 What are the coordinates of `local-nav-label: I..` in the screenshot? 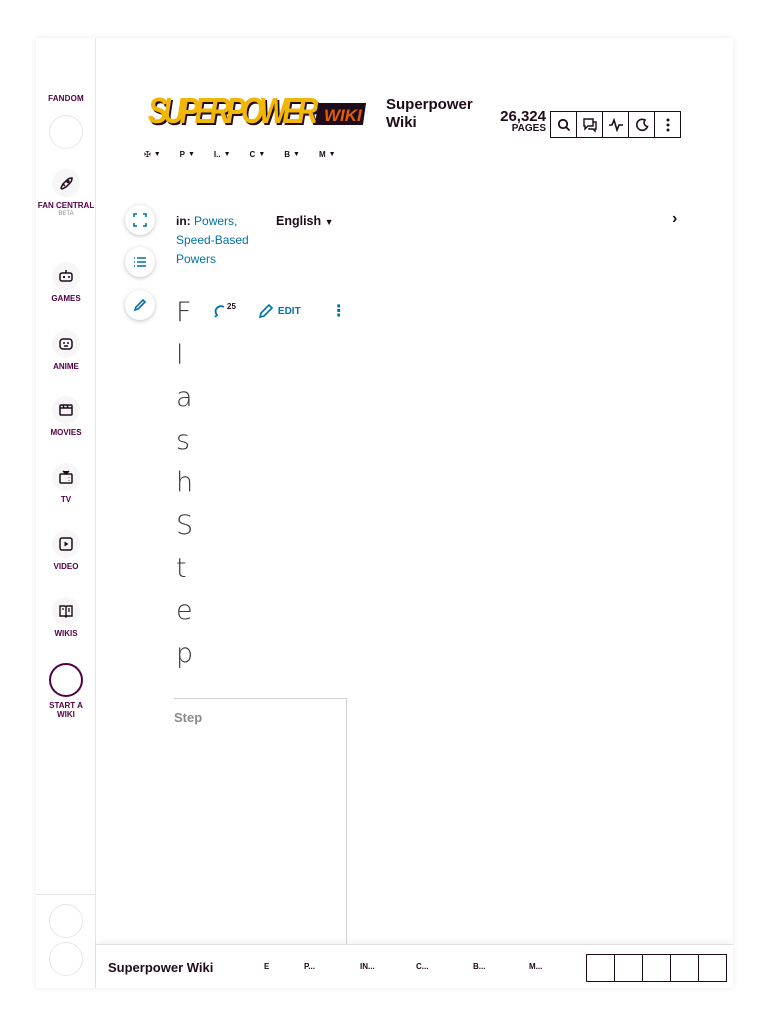 It's located at (217, 154).